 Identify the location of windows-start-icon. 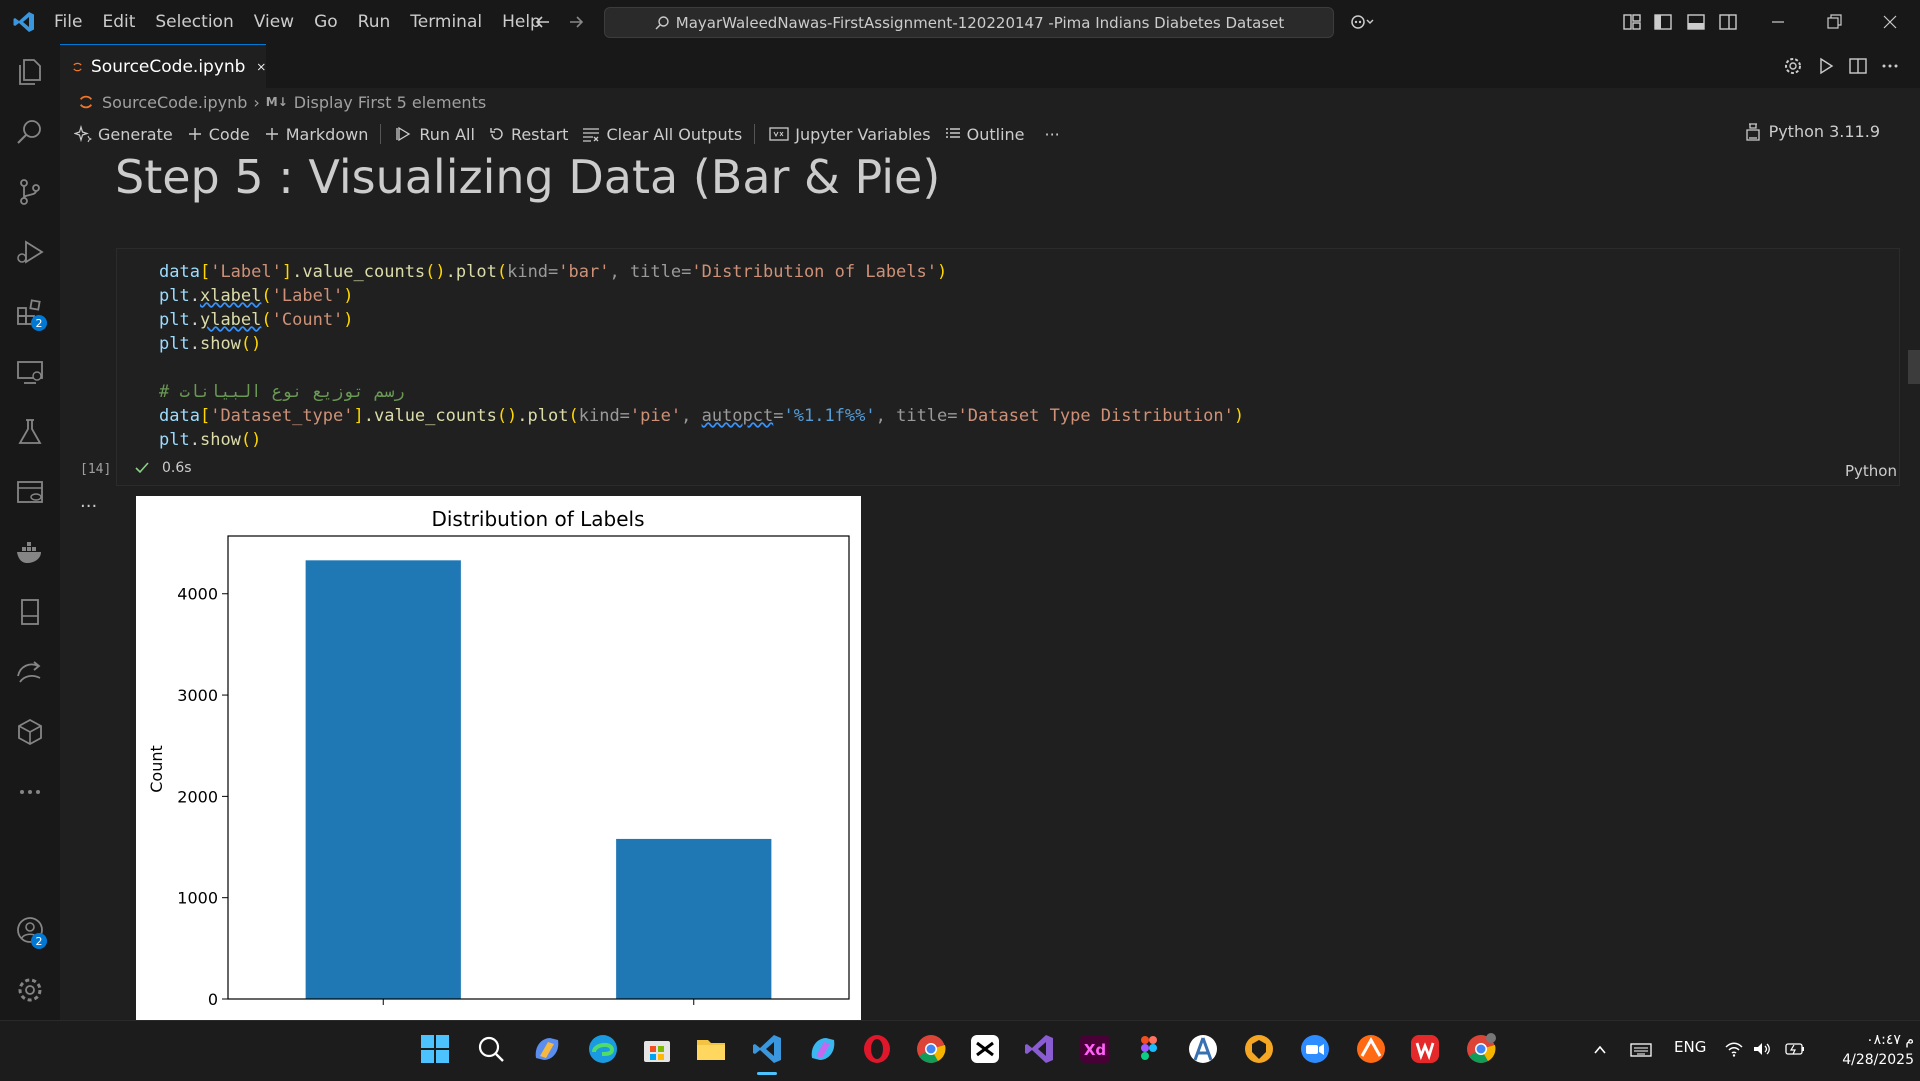
(435, 1049).